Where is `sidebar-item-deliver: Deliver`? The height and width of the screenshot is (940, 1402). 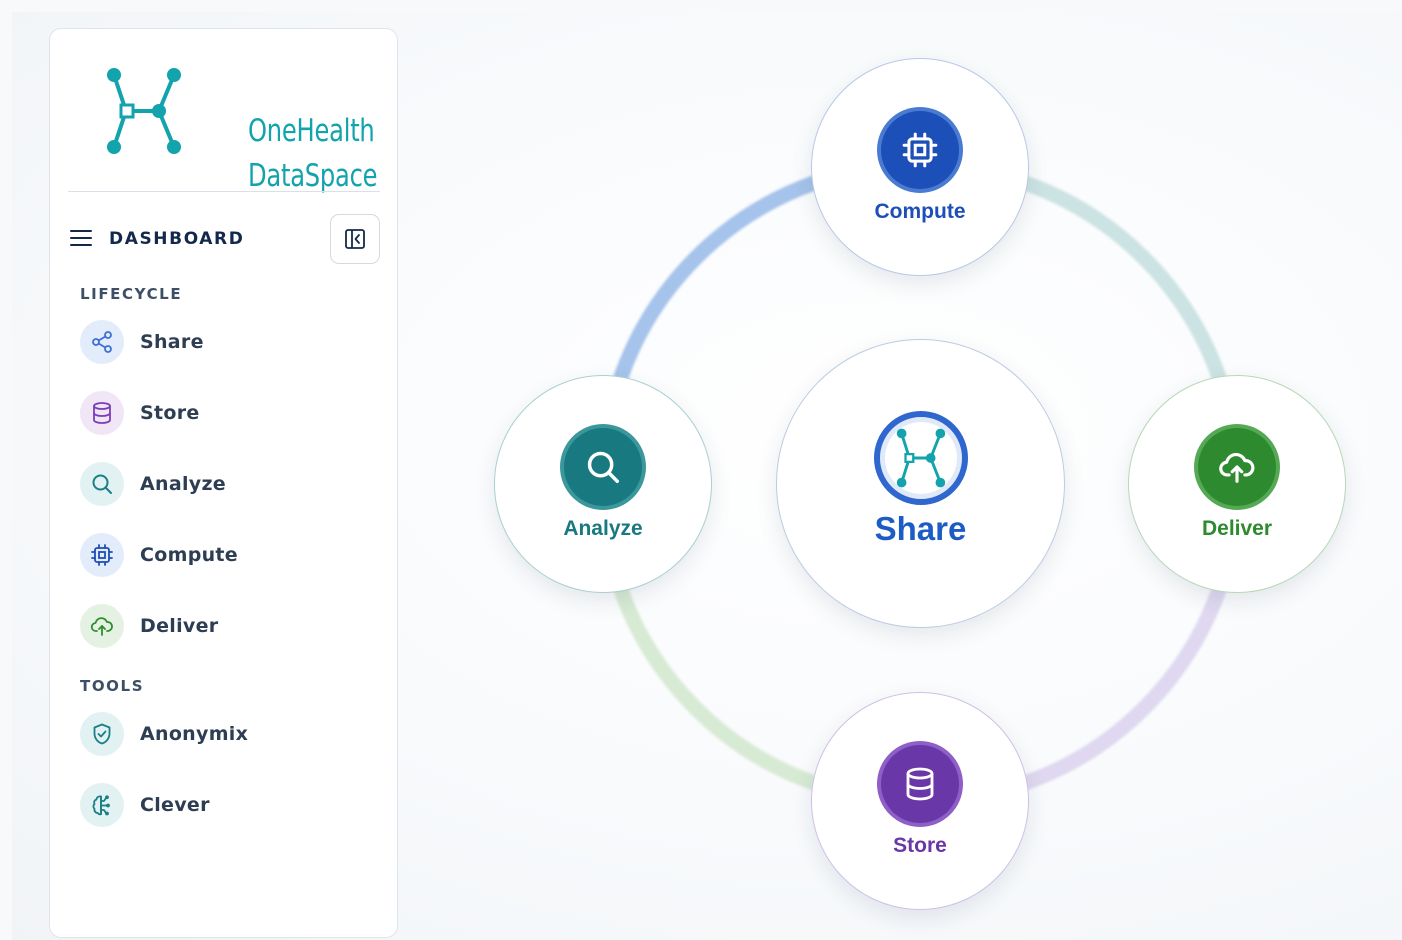
sidebar-item-deliver: Deliver is located at coordinates (230, 626).